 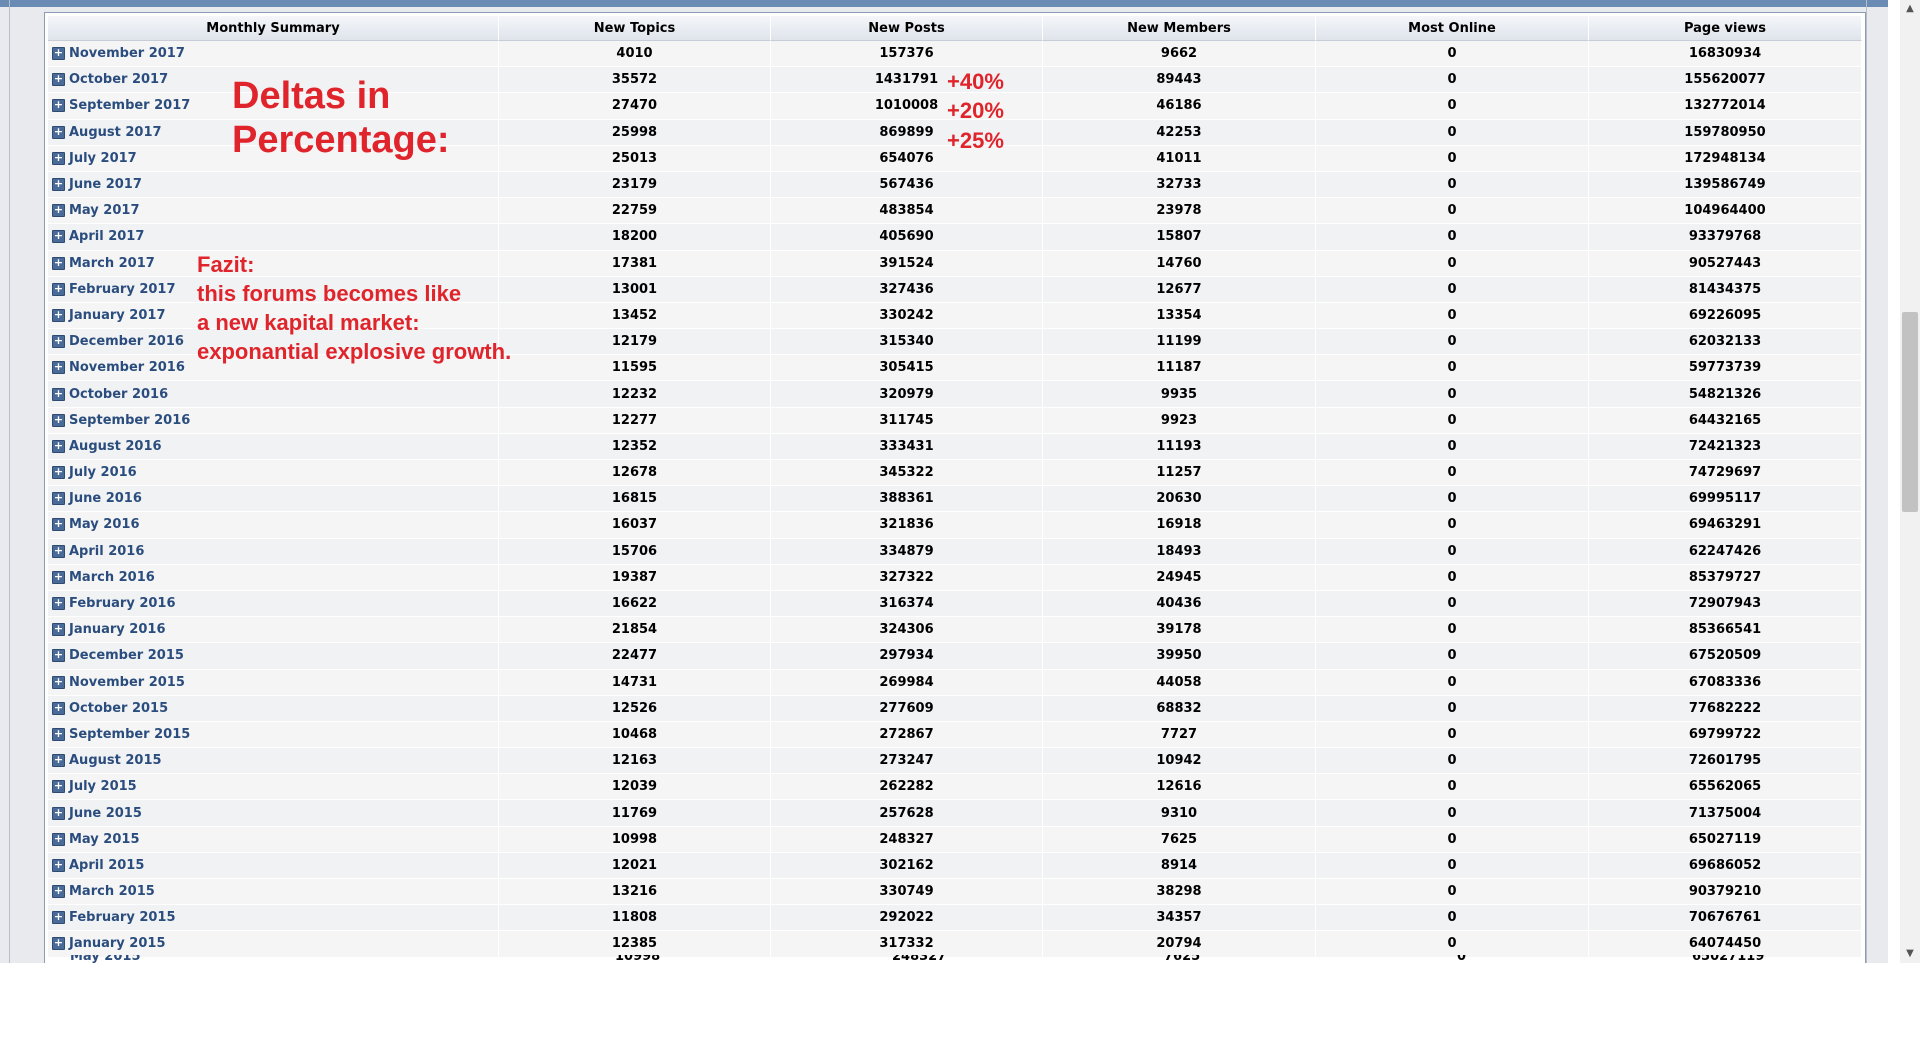 What do you see at coordinates (115, 132) in the screenshot?
I see `month-link: August 2017` at bounding box center [115, 132].